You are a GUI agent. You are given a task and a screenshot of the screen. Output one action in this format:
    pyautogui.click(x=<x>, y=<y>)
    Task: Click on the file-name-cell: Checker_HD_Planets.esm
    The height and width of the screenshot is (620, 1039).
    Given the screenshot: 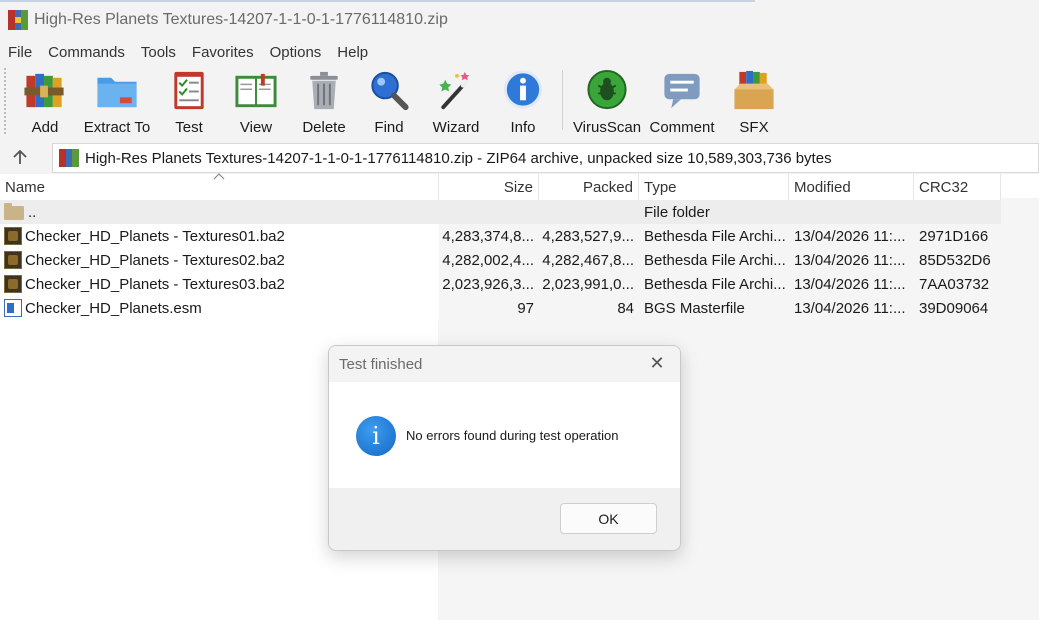 What is the action you would take?
    pyautogui.click(x=219, y=308)
    